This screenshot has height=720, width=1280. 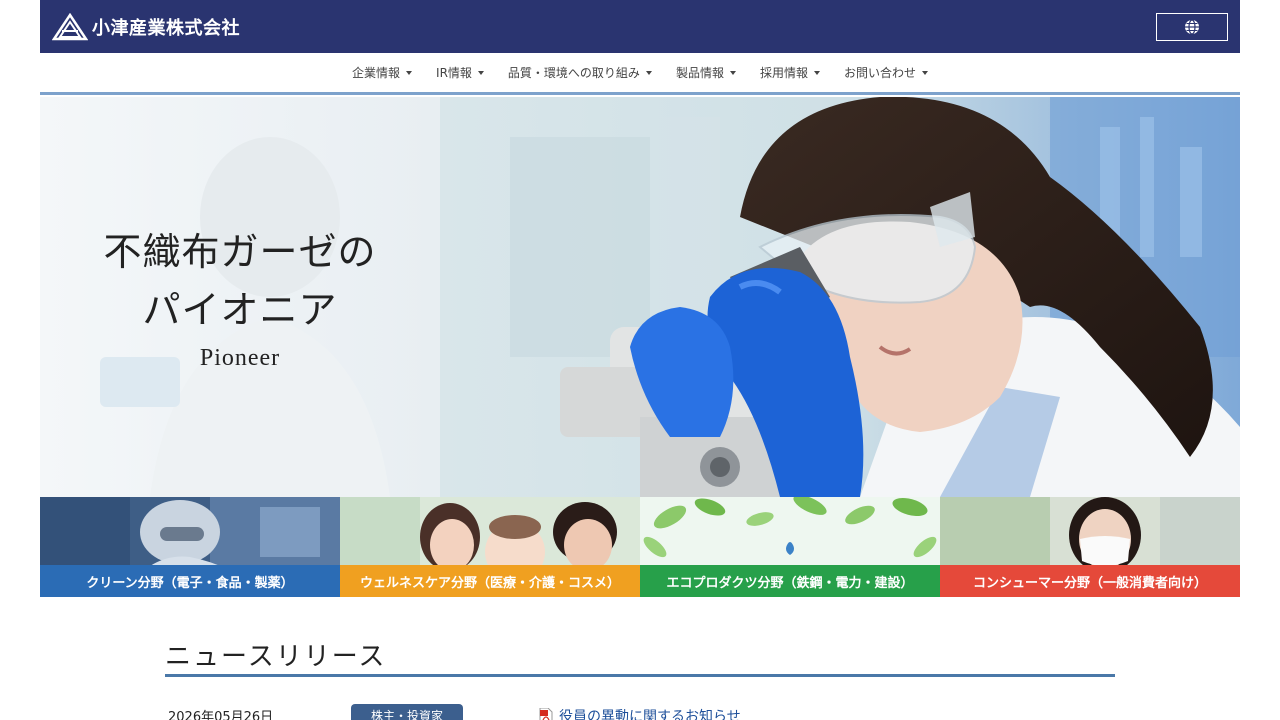 I want to click on company-logo: 小津産業株式会社, so click(x=146, y=26).